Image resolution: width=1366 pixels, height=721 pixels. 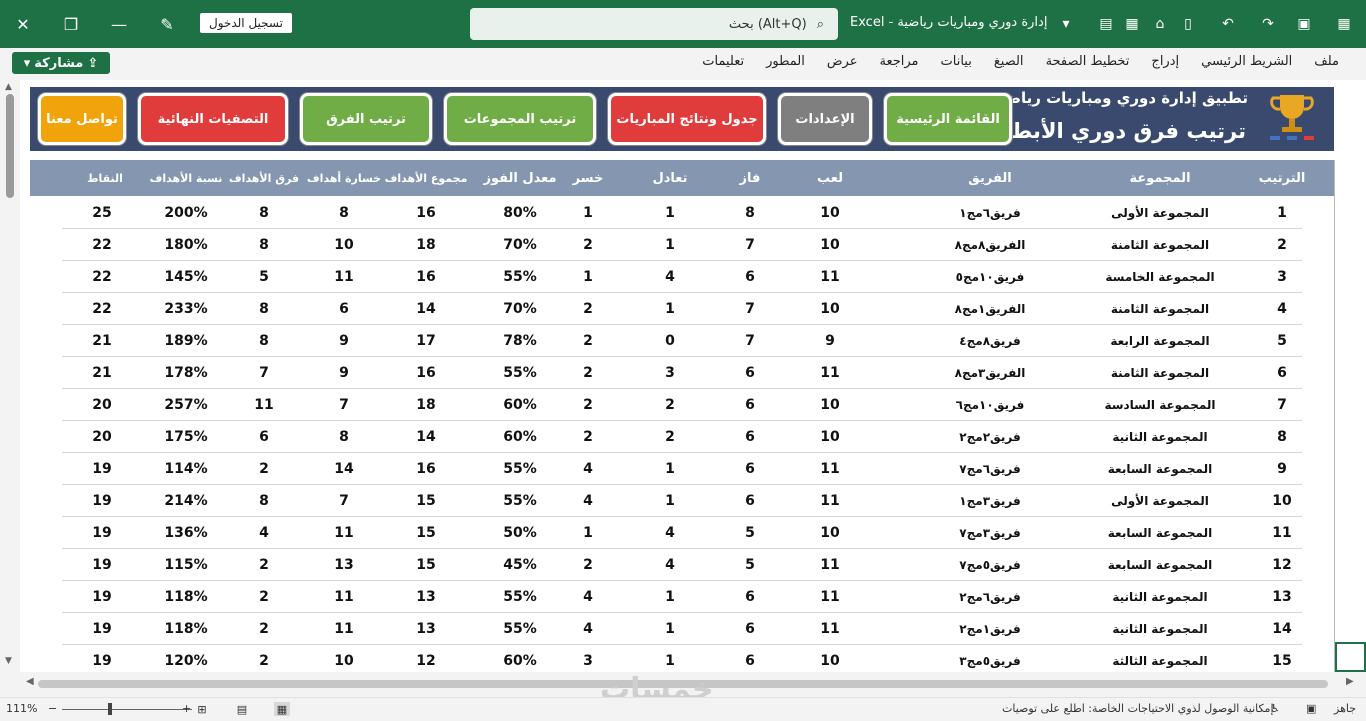 I want to click on share-button: ▾ مشاركة ⇪, so click(x=61, y=63).